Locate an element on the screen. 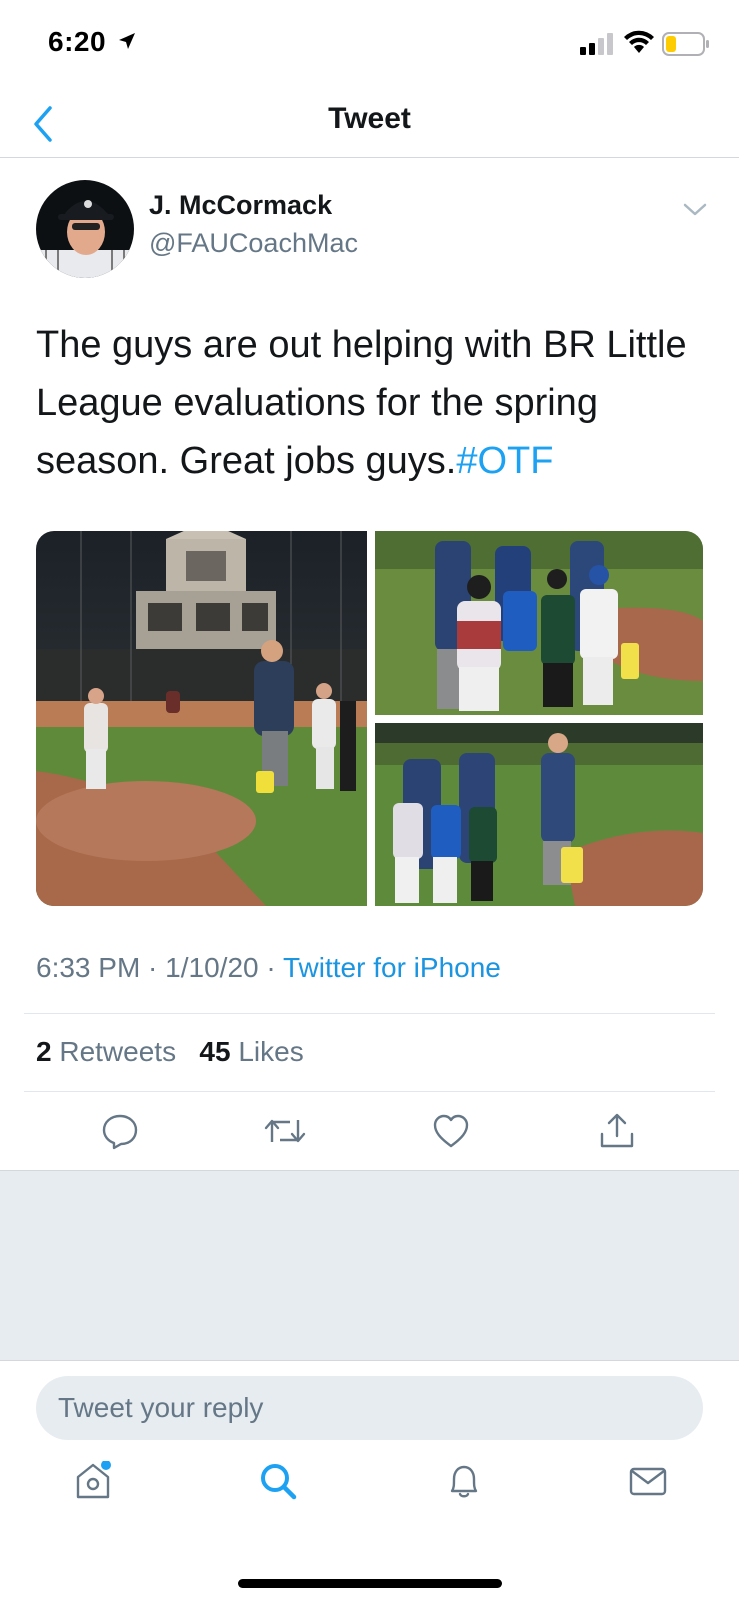 The height and width of the screenshot is (1600, 739). tweet-time: 6:33 PM is located at coordinates (88, 967).